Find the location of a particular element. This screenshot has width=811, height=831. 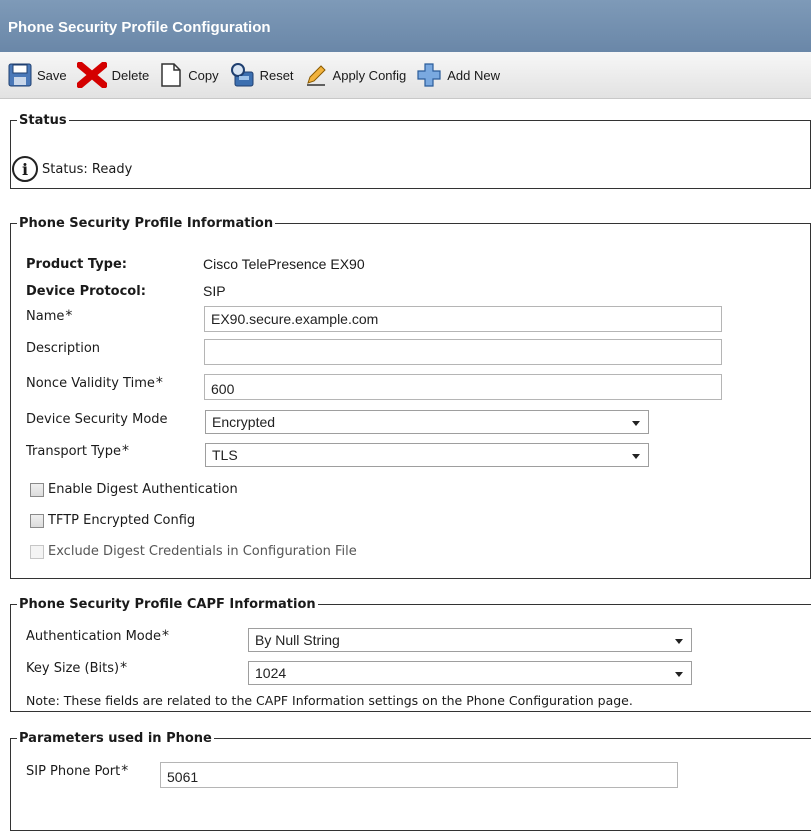

device-protocol-row: Device Protocol: SIP is located at coordinates (126, 291).